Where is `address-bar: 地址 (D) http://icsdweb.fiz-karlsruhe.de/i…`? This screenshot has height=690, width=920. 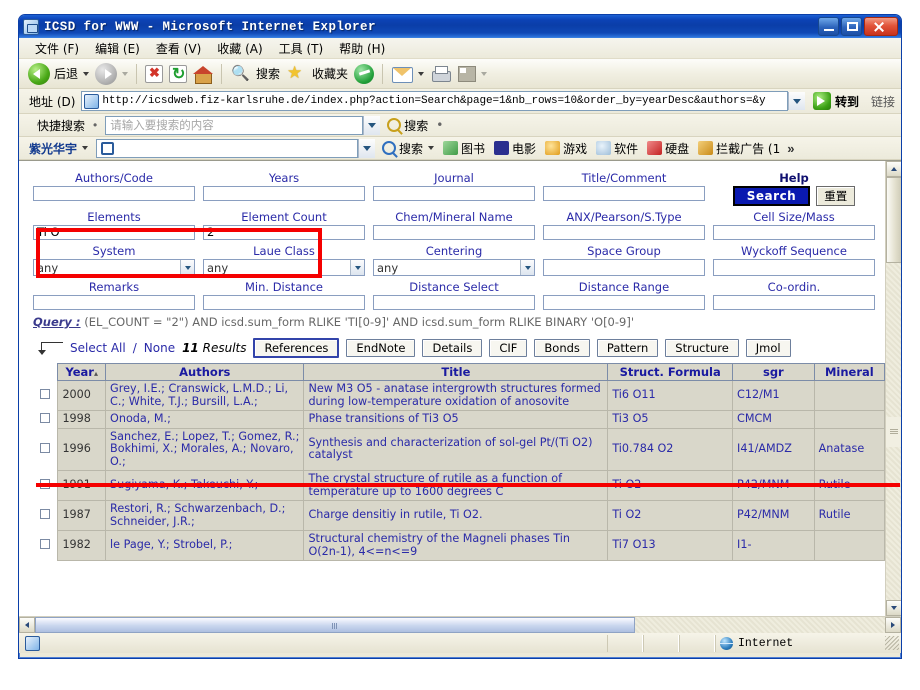
address-bar: 地址 (D) http://icsdweb.fiz-karlsruhe.de/i… is located at coordinates (460, 101).